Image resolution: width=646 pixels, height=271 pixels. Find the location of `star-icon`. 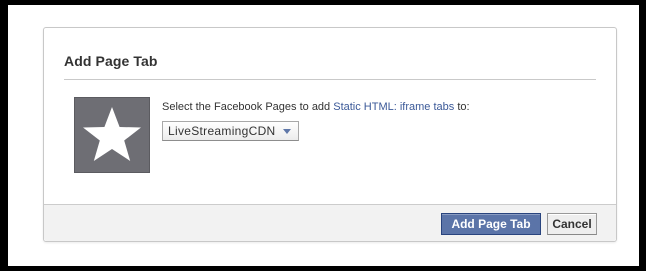

star-icon is located at coordinates (112, 134).